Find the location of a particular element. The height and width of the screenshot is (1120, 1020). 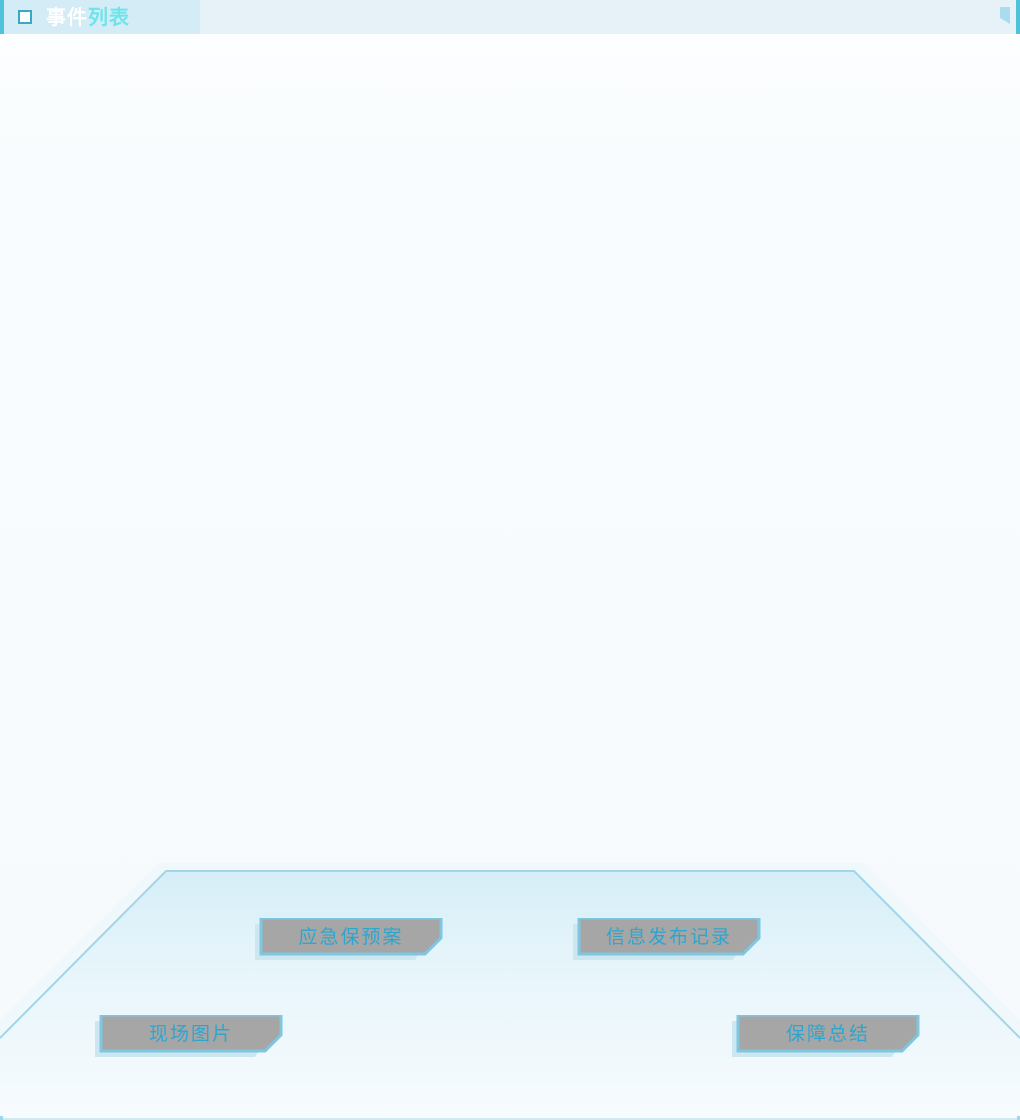

panel-title: 事件列表 is located at coordinates (88, 17).